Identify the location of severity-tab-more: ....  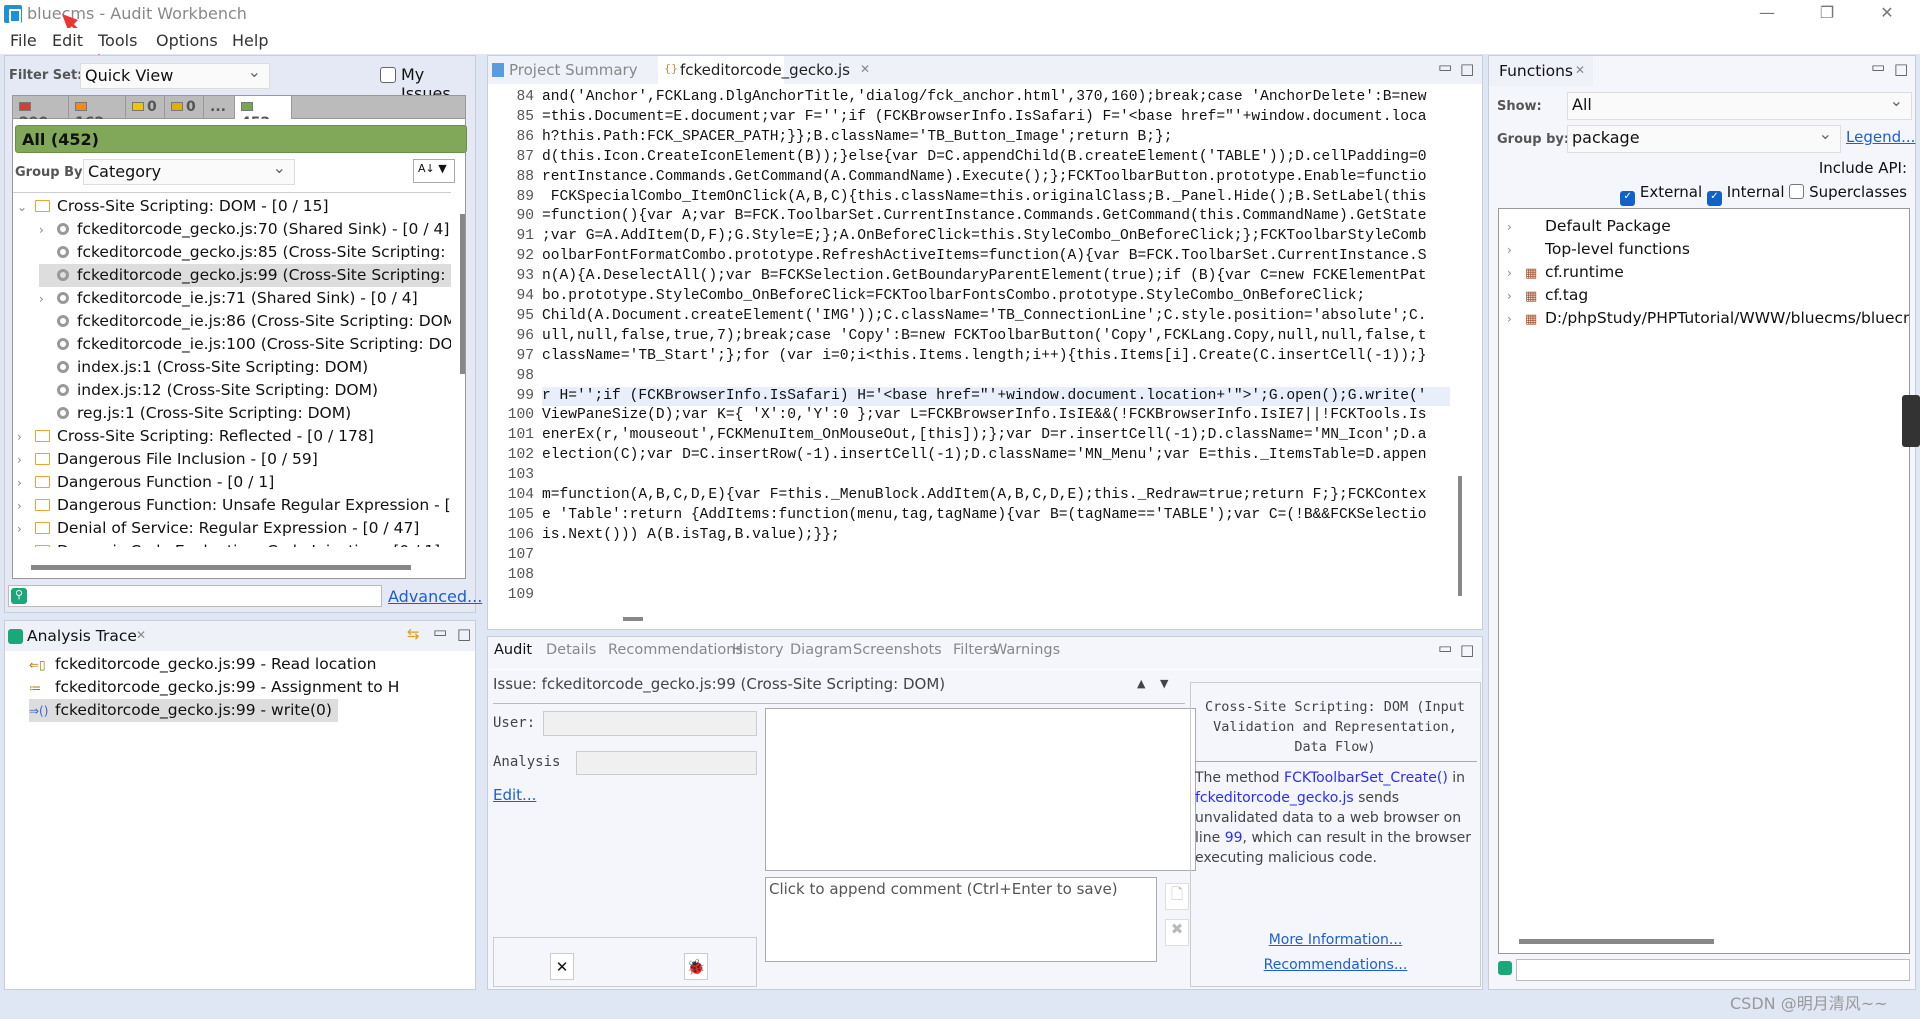
(219, 107).